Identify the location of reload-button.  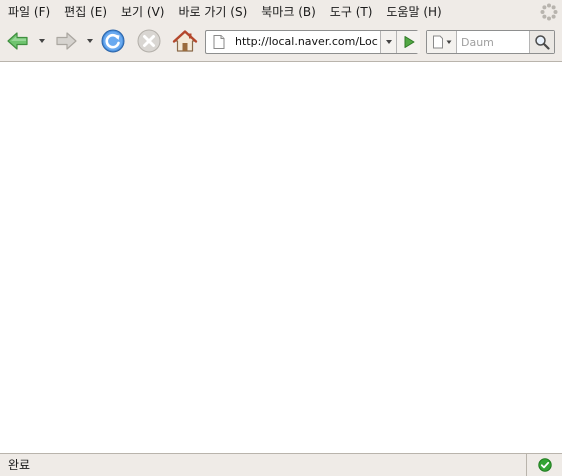
(113, 41).